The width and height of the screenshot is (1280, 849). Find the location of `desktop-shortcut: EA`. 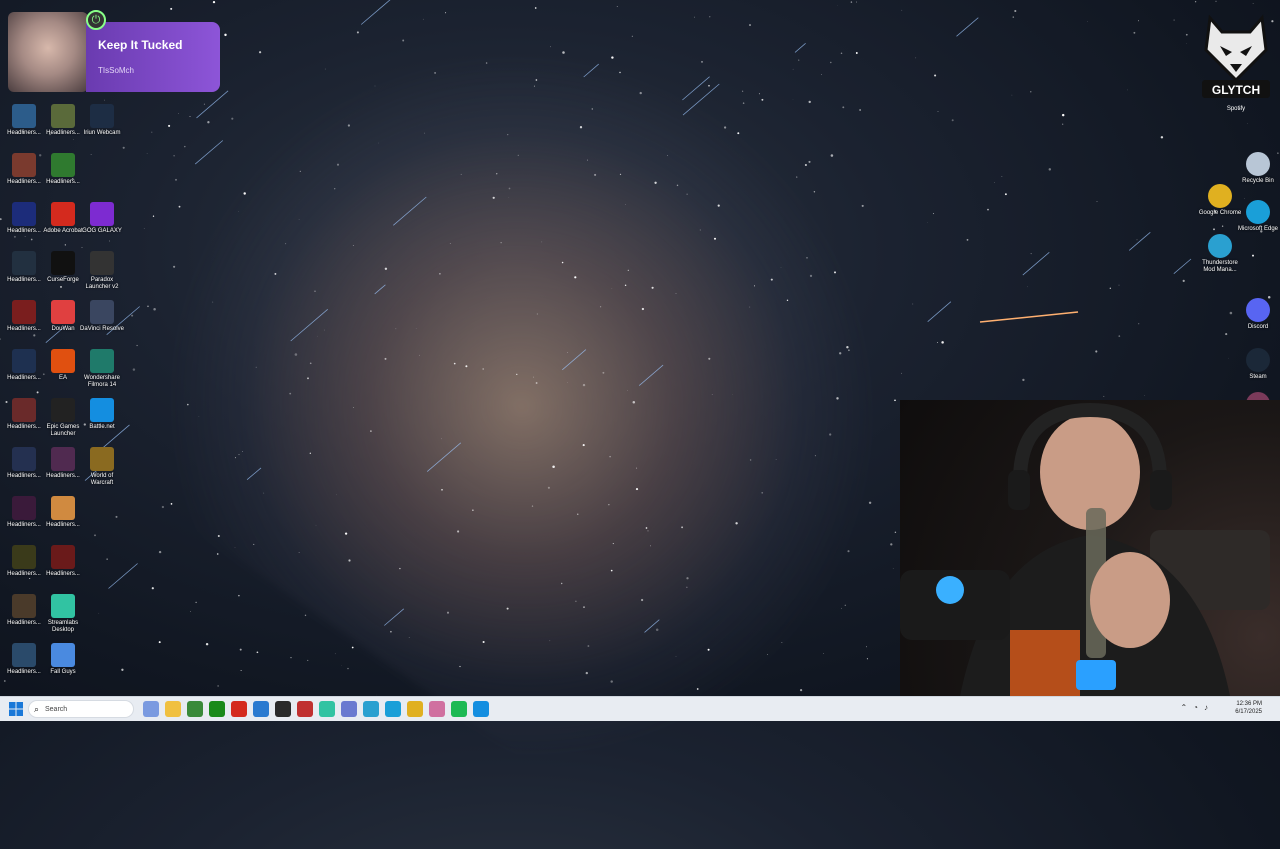

desktop-shortcut: EA is located at coordinates (63, 365).